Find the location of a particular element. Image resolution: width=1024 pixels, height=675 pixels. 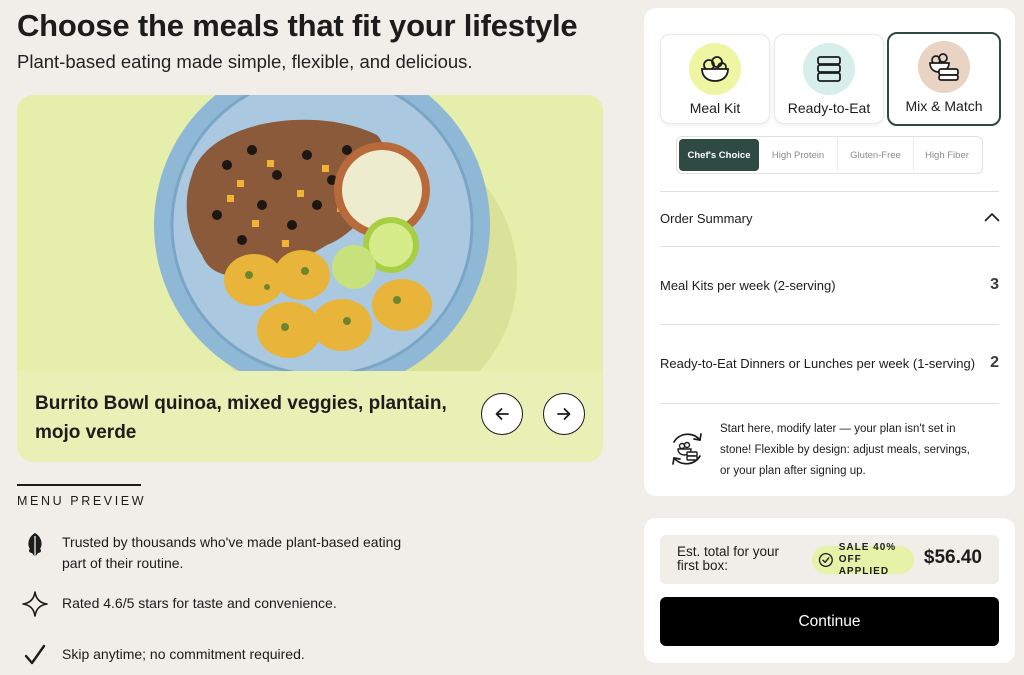

container-stack-icon is located at coordinates (829, 69).